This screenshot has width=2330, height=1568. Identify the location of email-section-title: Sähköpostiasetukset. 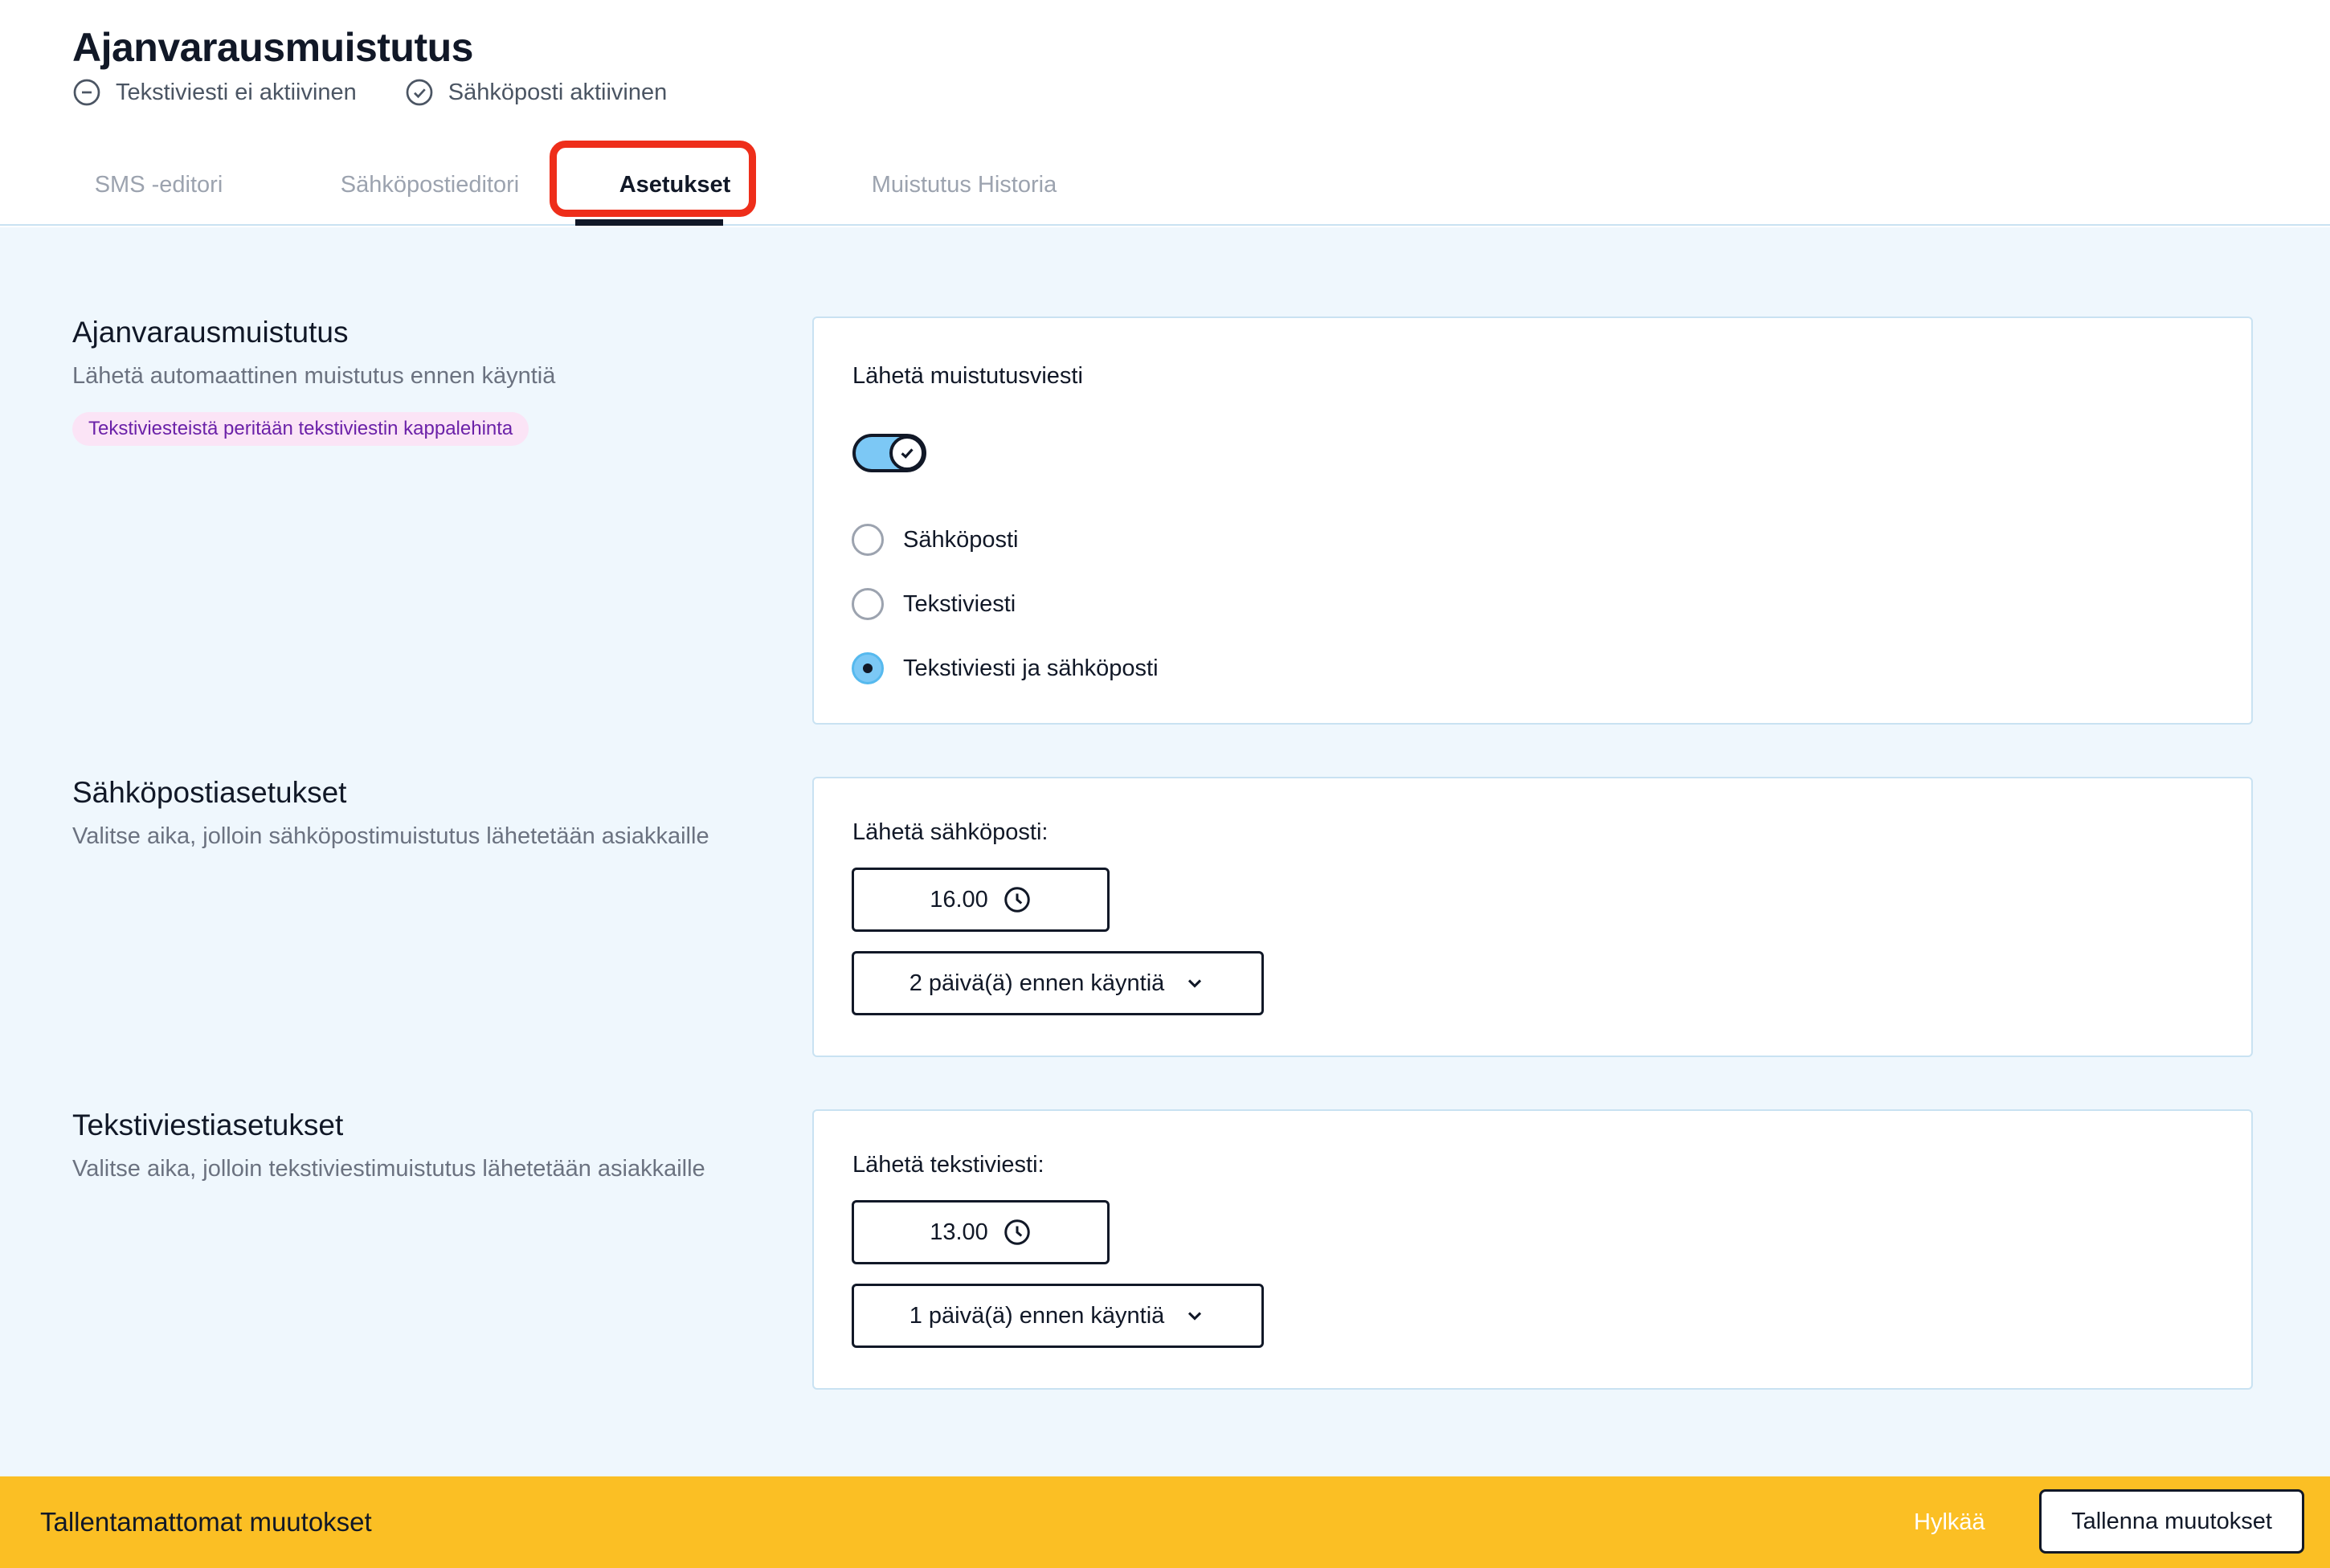
(209, 793).